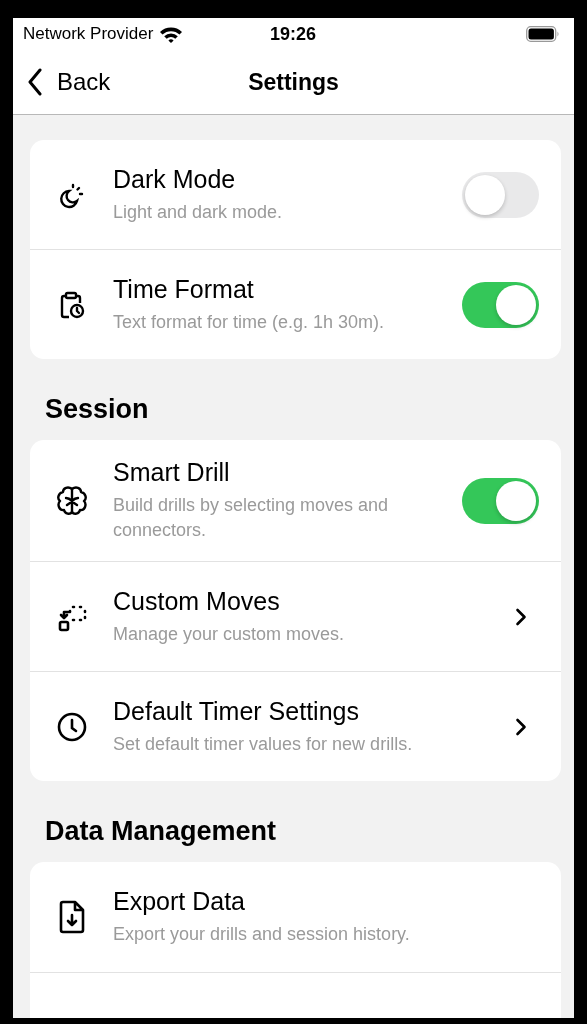 Image resolution: width=587 pixels, height=1024 pixels. What do you see at coordinates (295, 304) in the screenshot?
I see `settings-row: Time Format Text format for time (e.g. 1h 30m).` at bounding box center [295, 304].